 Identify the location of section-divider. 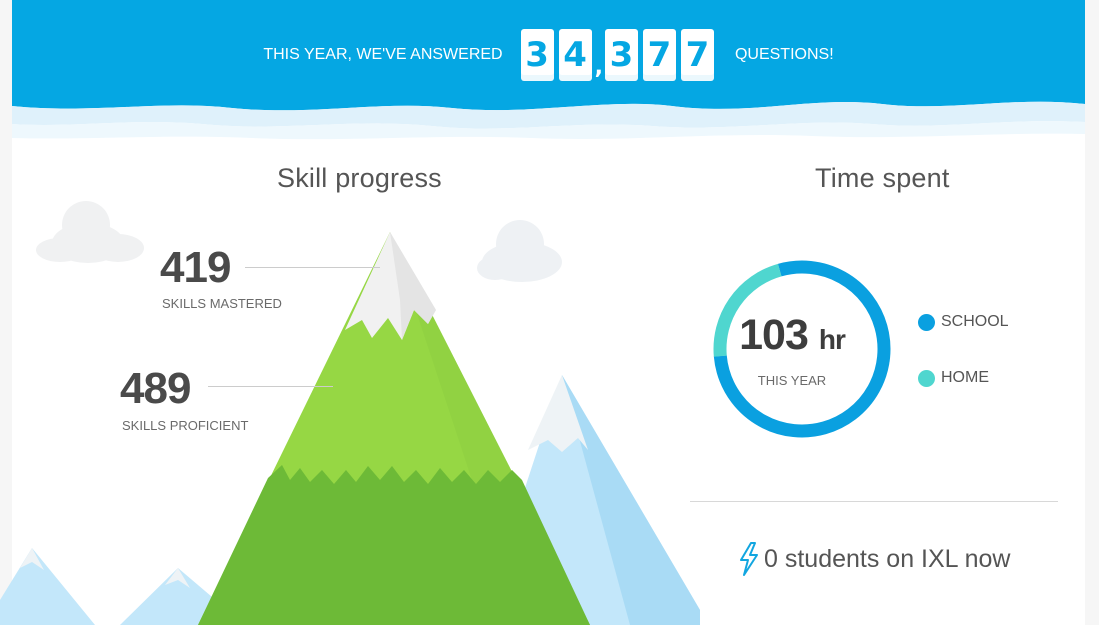
(874, 501).